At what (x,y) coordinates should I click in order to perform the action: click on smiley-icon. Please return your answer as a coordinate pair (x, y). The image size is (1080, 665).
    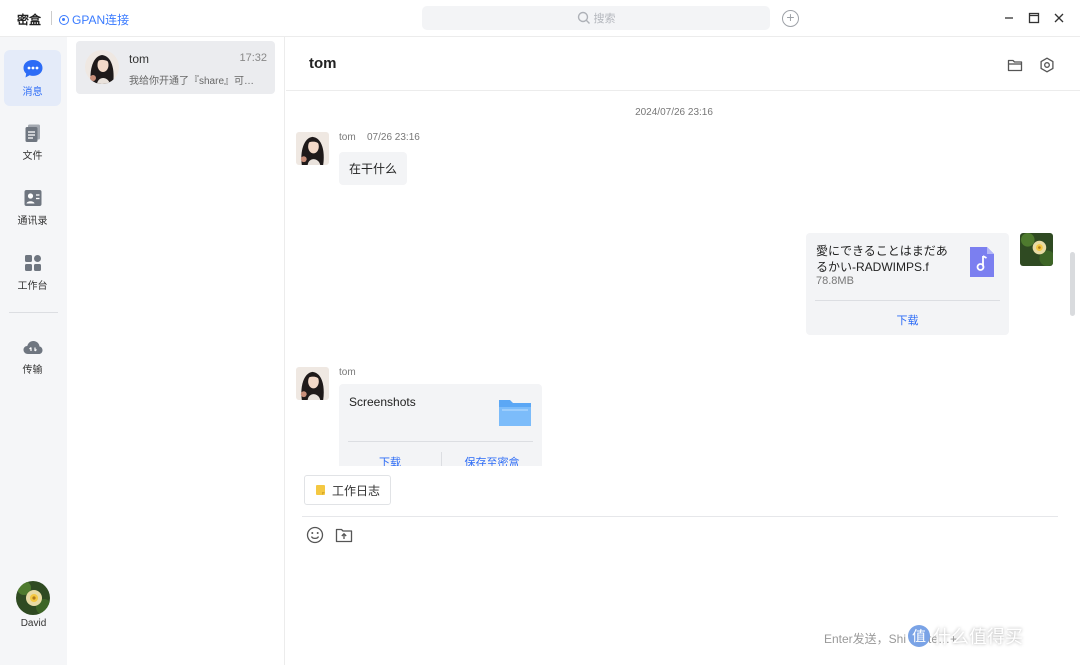
    Looking at the image, I should click on (315, 535).